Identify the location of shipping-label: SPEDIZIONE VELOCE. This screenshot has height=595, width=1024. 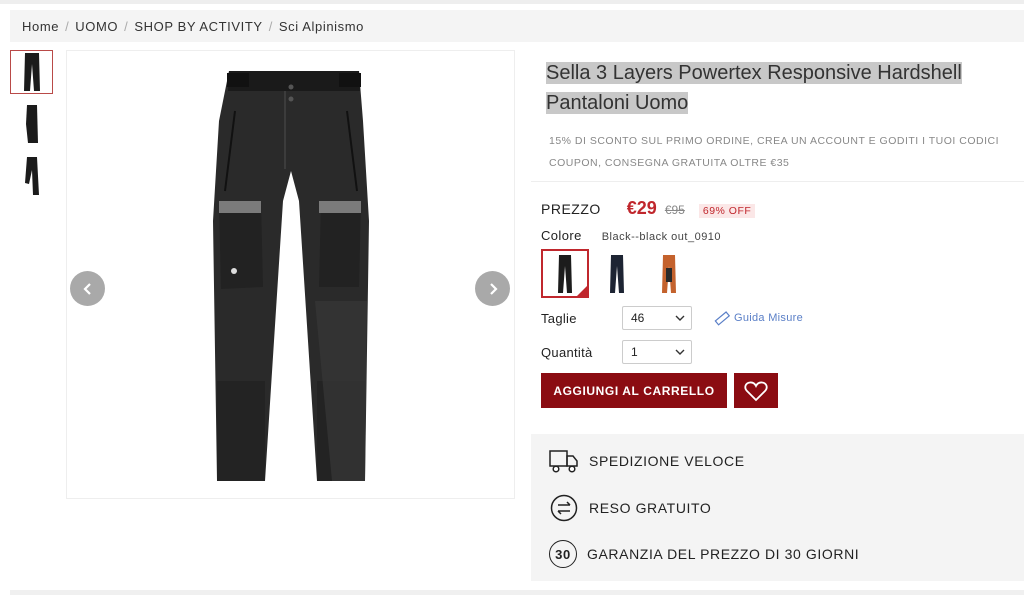
(667, 461).